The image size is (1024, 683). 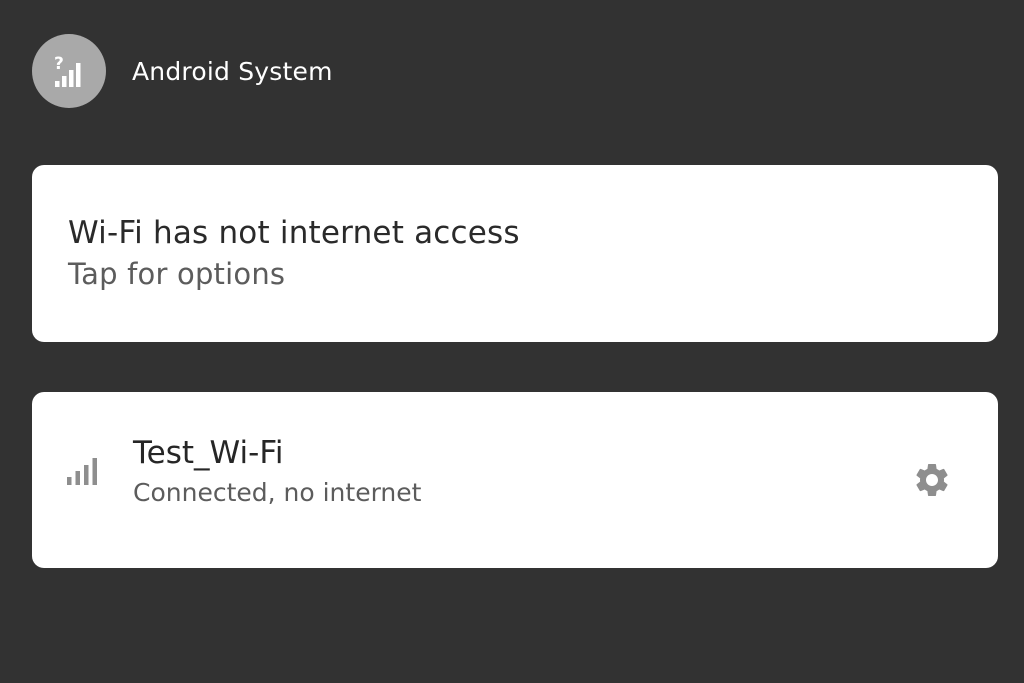 I want to click on notification-header: ? Android System, so click(x=182, y=71).